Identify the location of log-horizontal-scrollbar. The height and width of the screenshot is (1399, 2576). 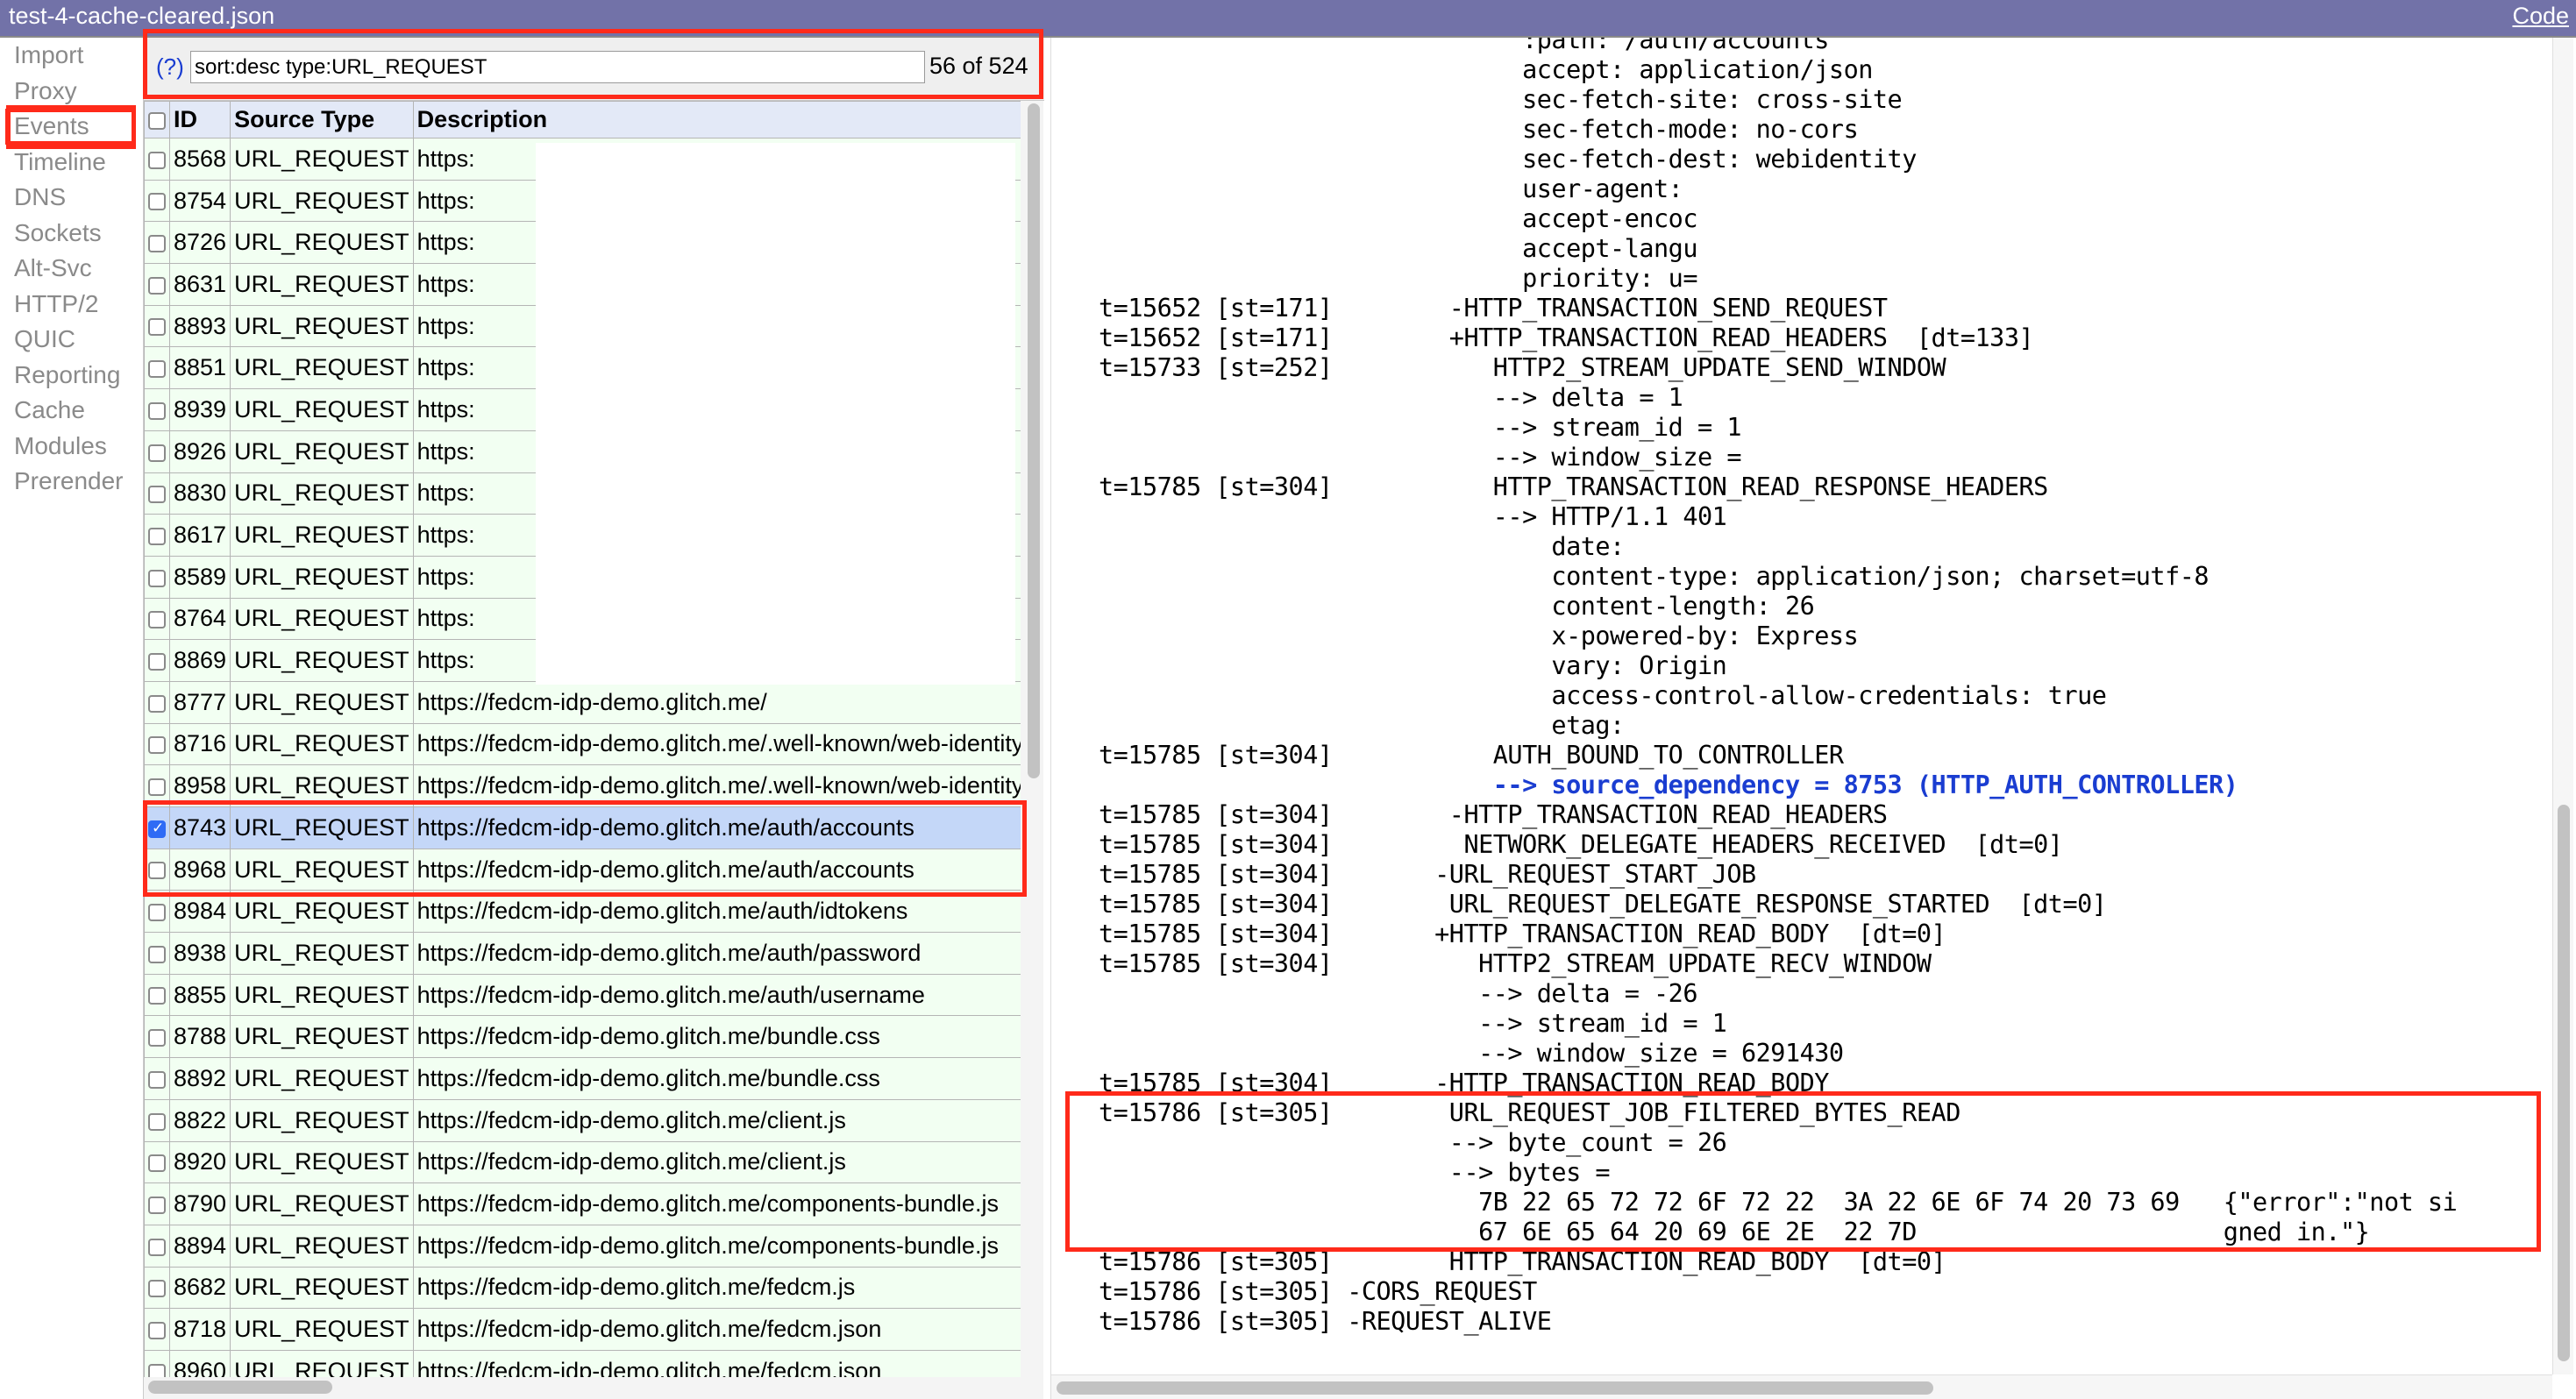
(1801, 1386).